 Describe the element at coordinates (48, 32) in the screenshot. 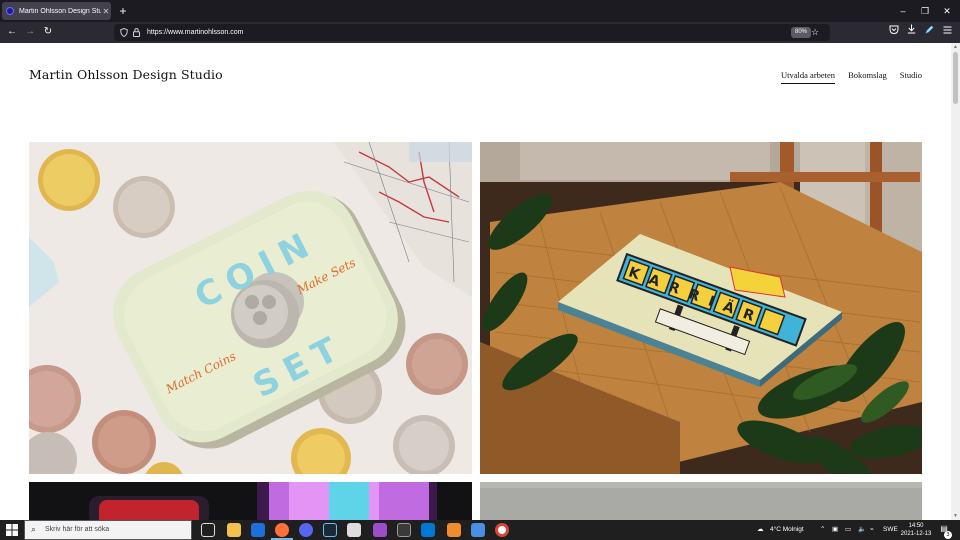

I see `reload-button: ↻` at that location.